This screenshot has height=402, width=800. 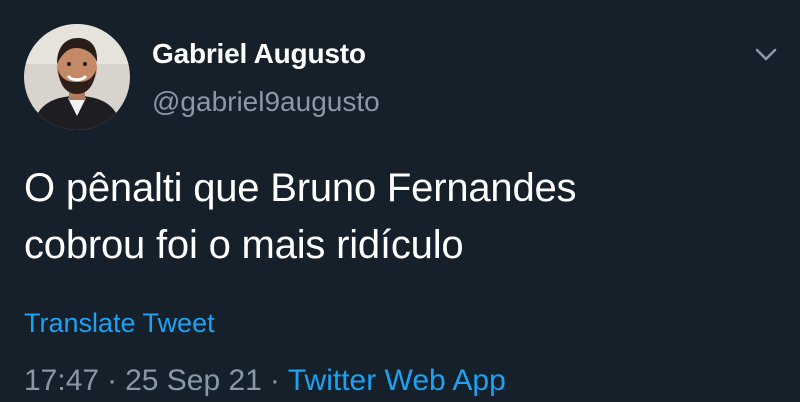 What do you see at coordinates (766, 54) in the screenshot?
I see `chevron-down-icon` at bounding box center [766, 54].